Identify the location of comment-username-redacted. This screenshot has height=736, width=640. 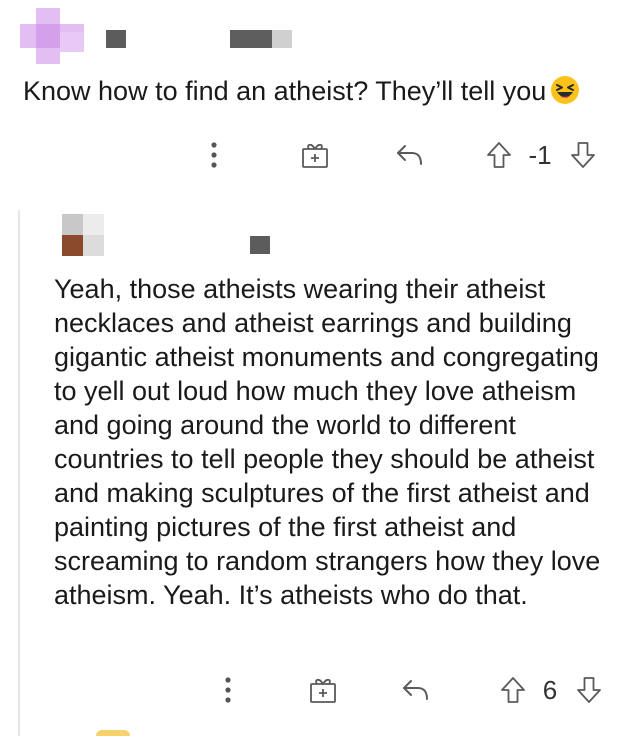
(116, 39).